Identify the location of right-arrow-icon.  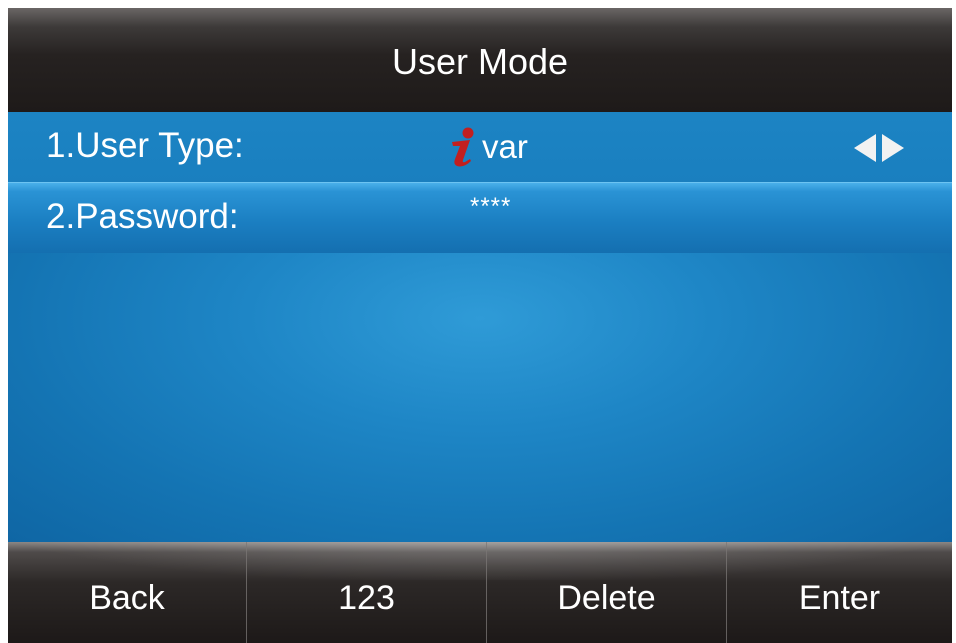
(893, 148).